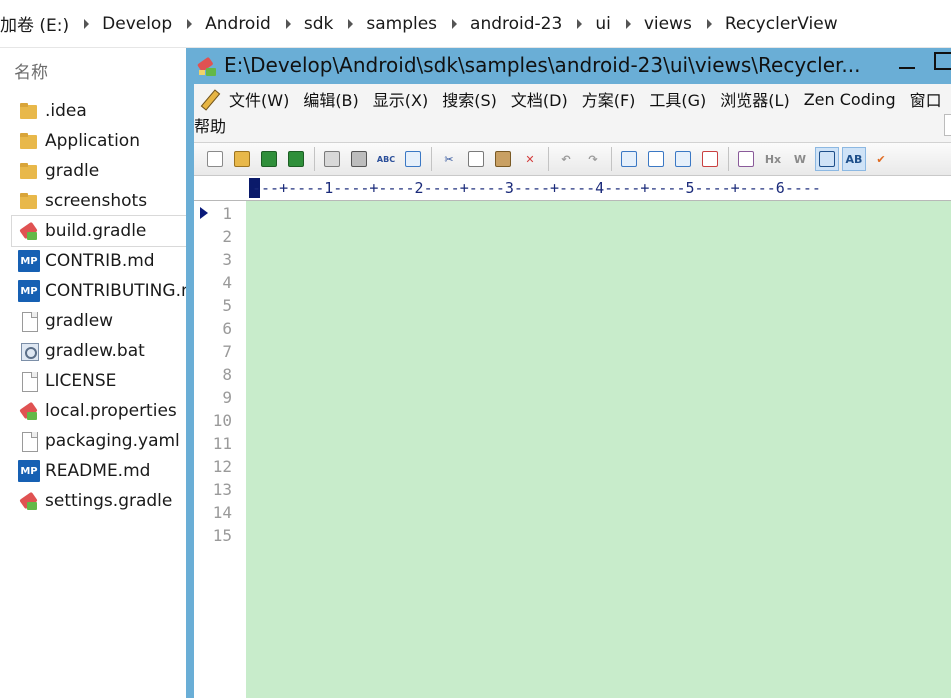 This screenshot has height=698, width=951. I want to click on file-row: Application, so click(99, 141).